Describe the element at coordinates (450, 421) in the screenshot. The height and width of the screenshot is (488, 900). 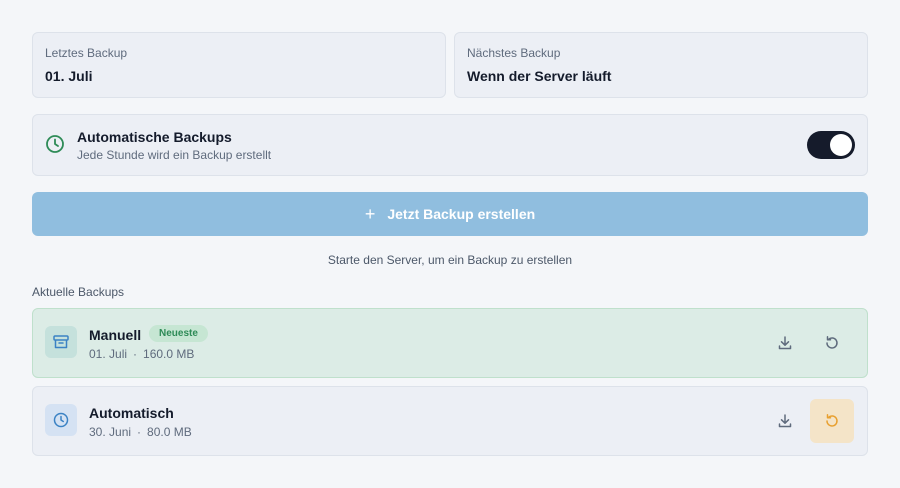
I see `backup-row: Automatisch 30. Juni · 80.0 MB` at that location.